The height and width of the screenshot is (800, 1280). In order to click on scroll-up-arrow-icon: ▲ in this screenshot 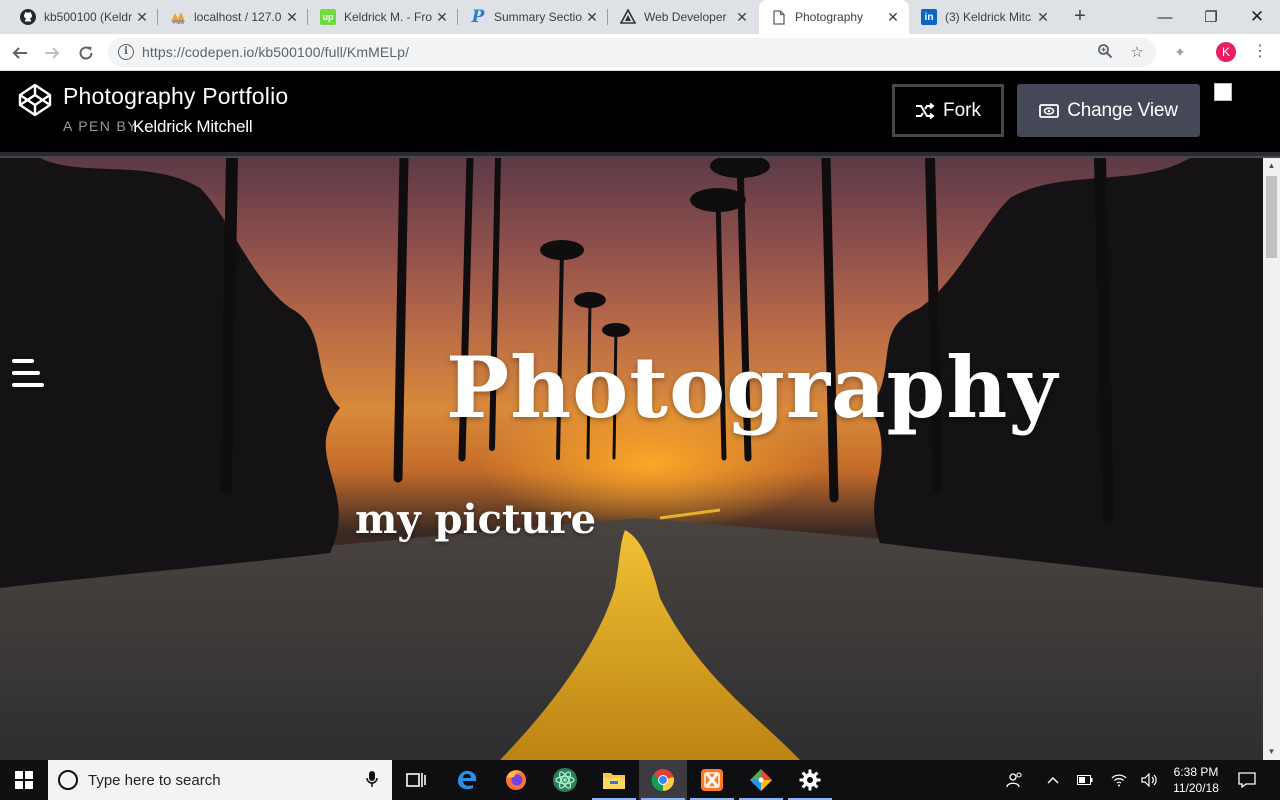, I will do `click(1271, 166)`.